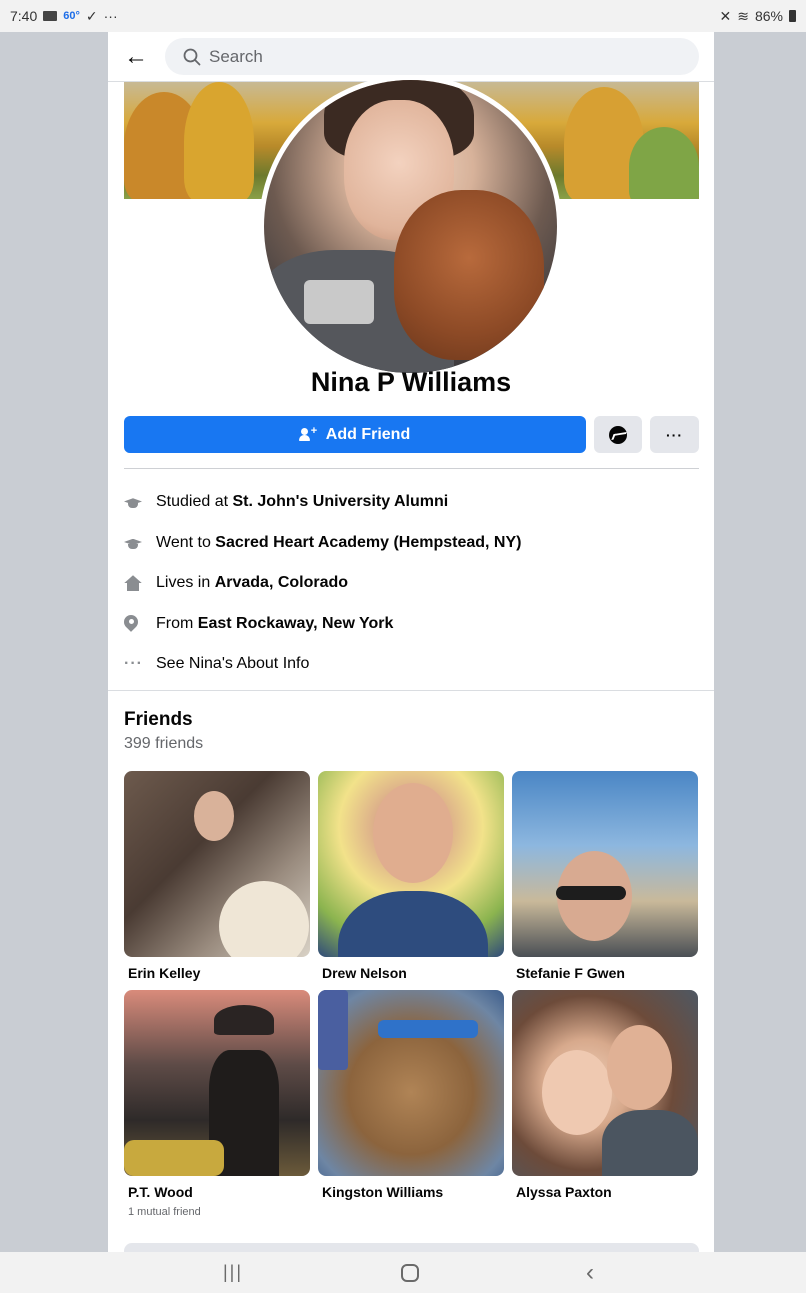 This screenshot has width=806, height=1293. Describe the element at coordinates (164, 1212) in the screenshot. I see `mutual-friends: 1 mutual friend` at that location.